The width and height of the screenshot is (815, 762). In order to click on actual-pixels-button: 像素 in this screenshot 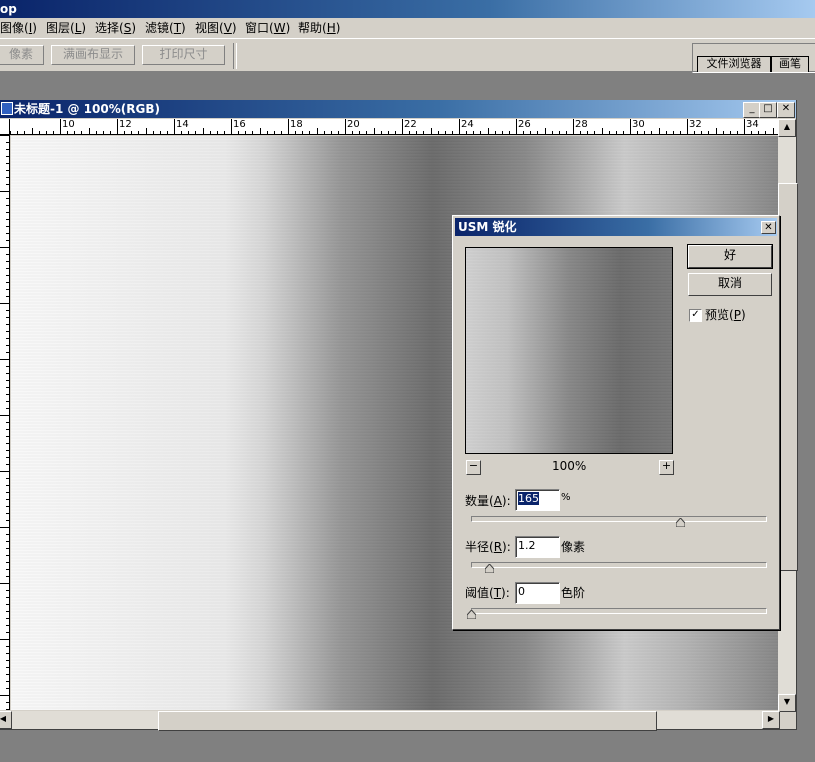, I will do `click(22, 55)`.